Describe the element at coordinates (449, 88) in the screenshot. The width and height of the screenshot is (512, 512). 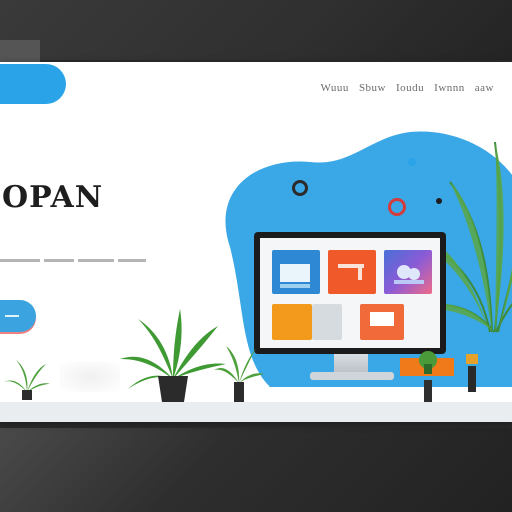
I see `nav-item-4: Iwnnn` at that location.